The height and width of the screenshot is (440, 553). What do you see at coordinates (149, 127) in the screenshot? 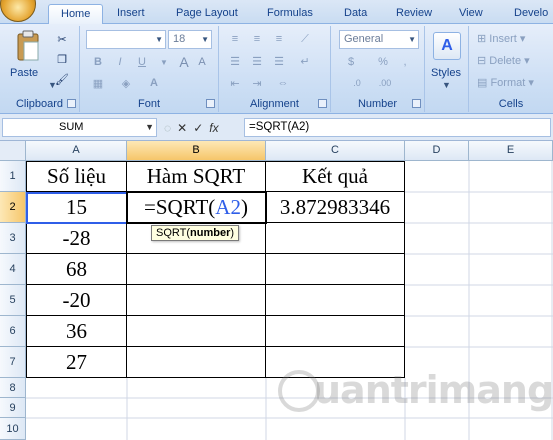
I see `chevron-down-icon: ▼` at bounding box center [149, 127].